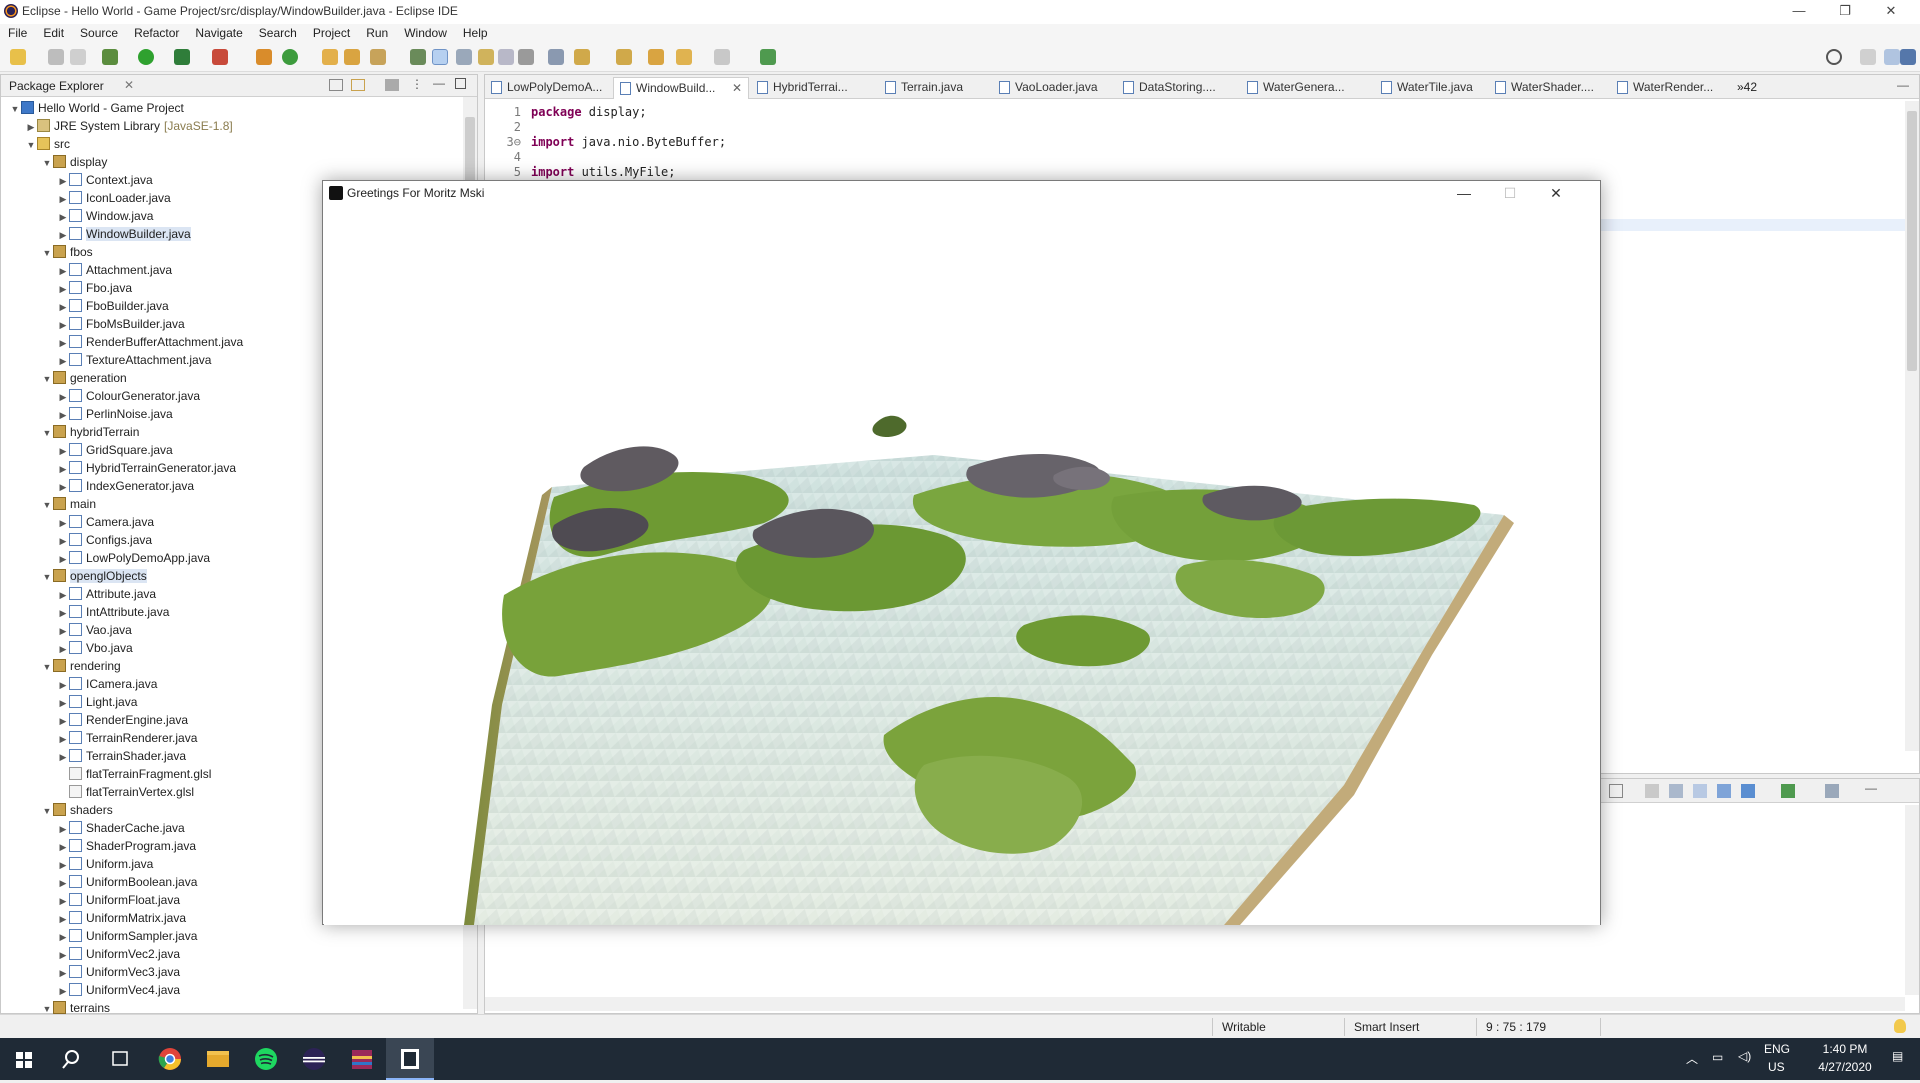 This screenshot has width=1920, height=1083. I want to click on new-icon, so click(18, 57).